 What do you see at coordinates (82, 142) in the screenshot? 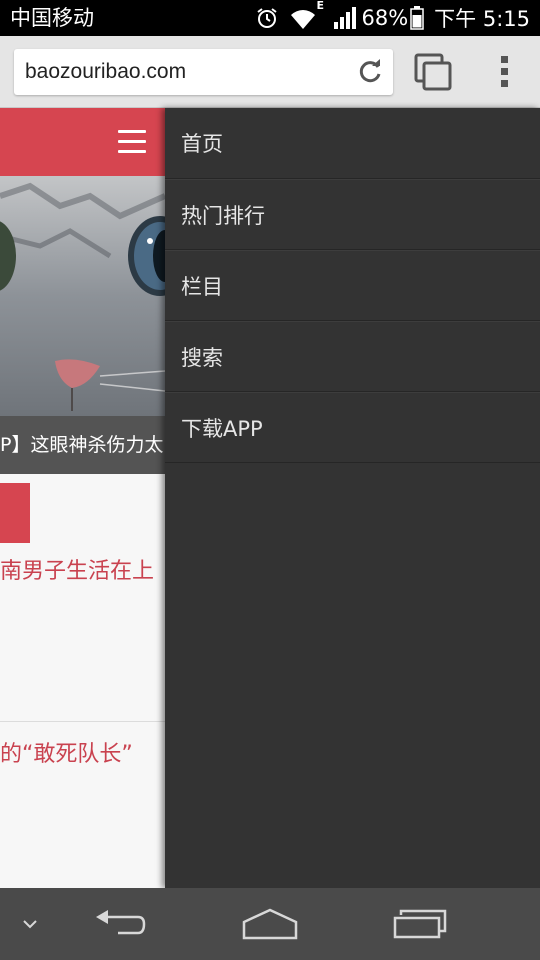
I see `site-header` at bounding box center [82, 142].